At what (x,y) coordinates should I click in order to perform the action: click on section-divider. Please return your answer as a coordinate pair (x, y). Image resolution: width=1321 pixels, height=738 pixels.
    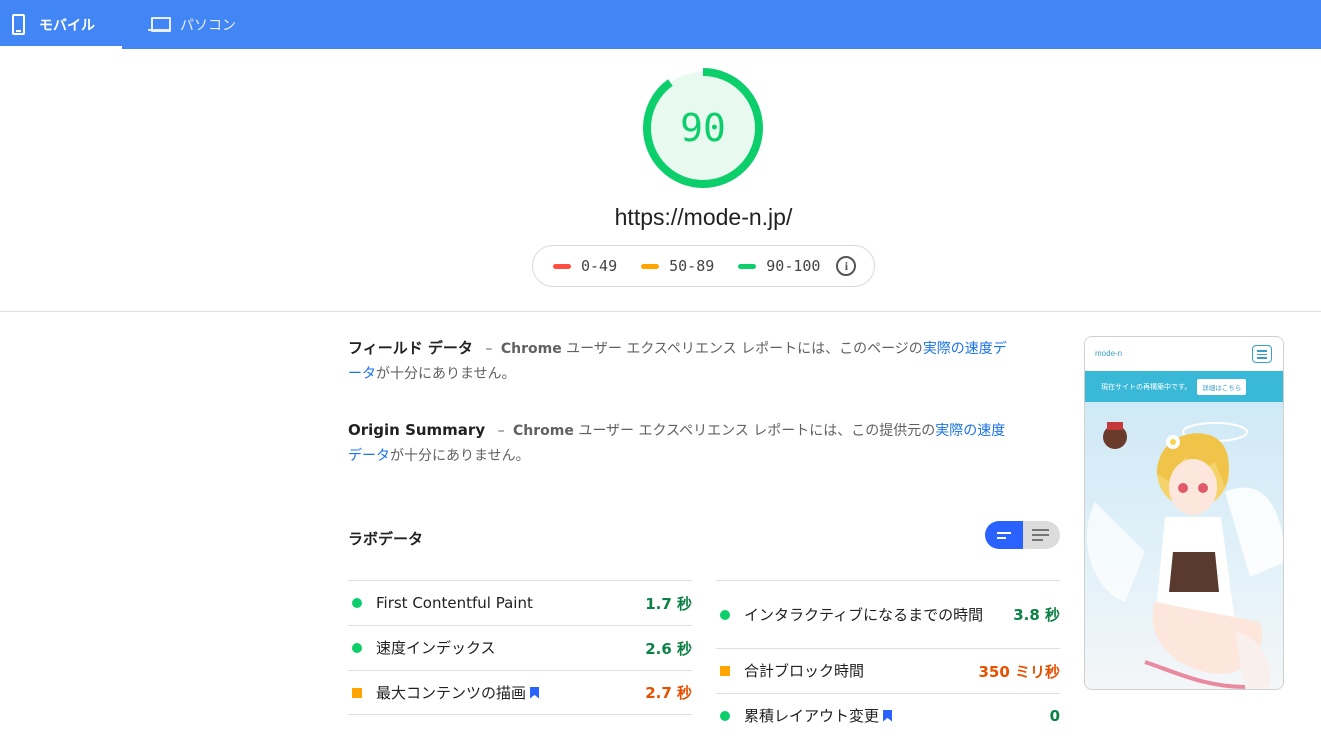
    Looking at the image, I should click on (660, 311).